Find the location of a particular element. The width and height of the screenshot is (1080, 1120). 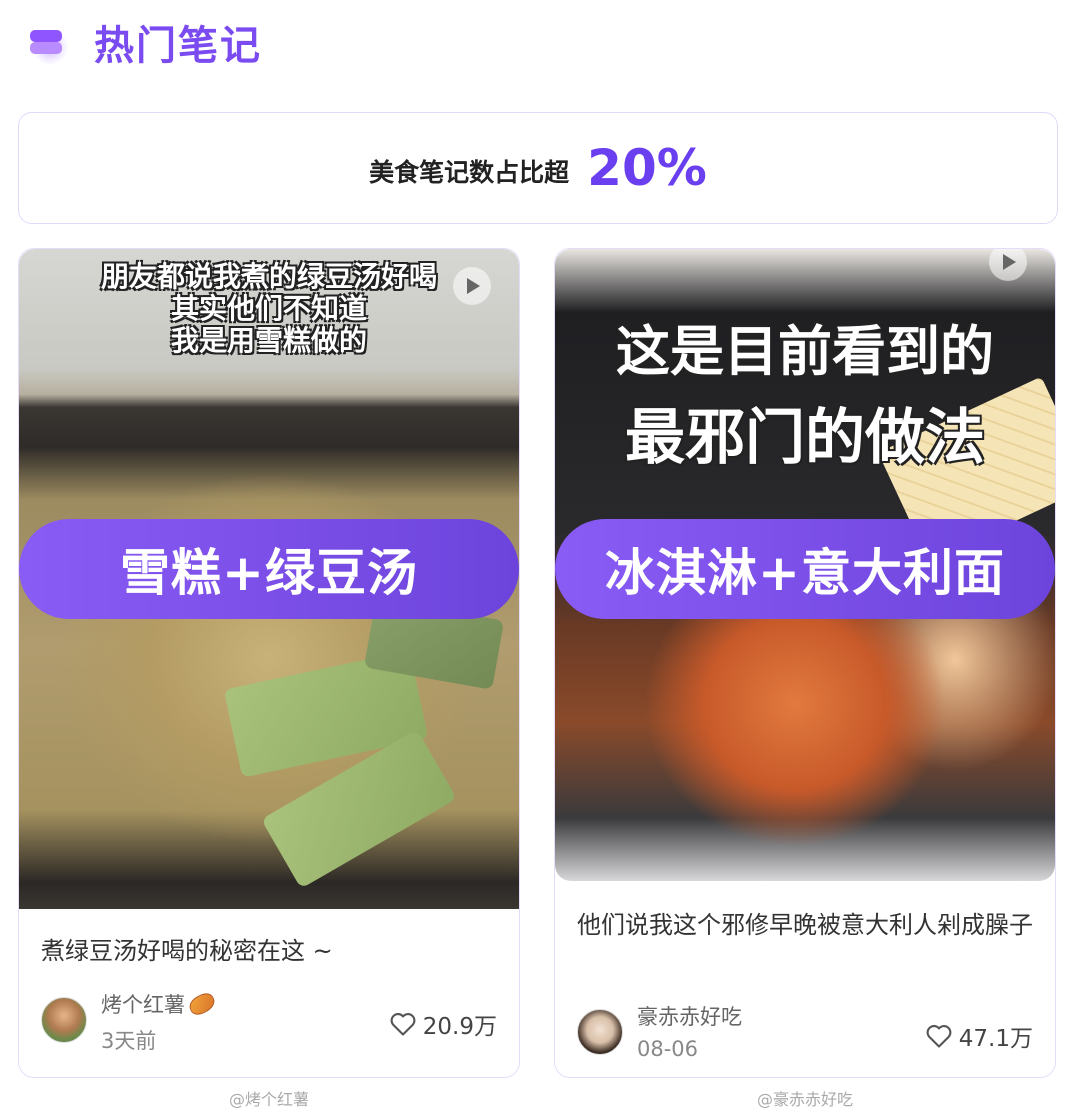

thumbnail-caption: 最邪门的做法 is located at coordinates (805, 438).